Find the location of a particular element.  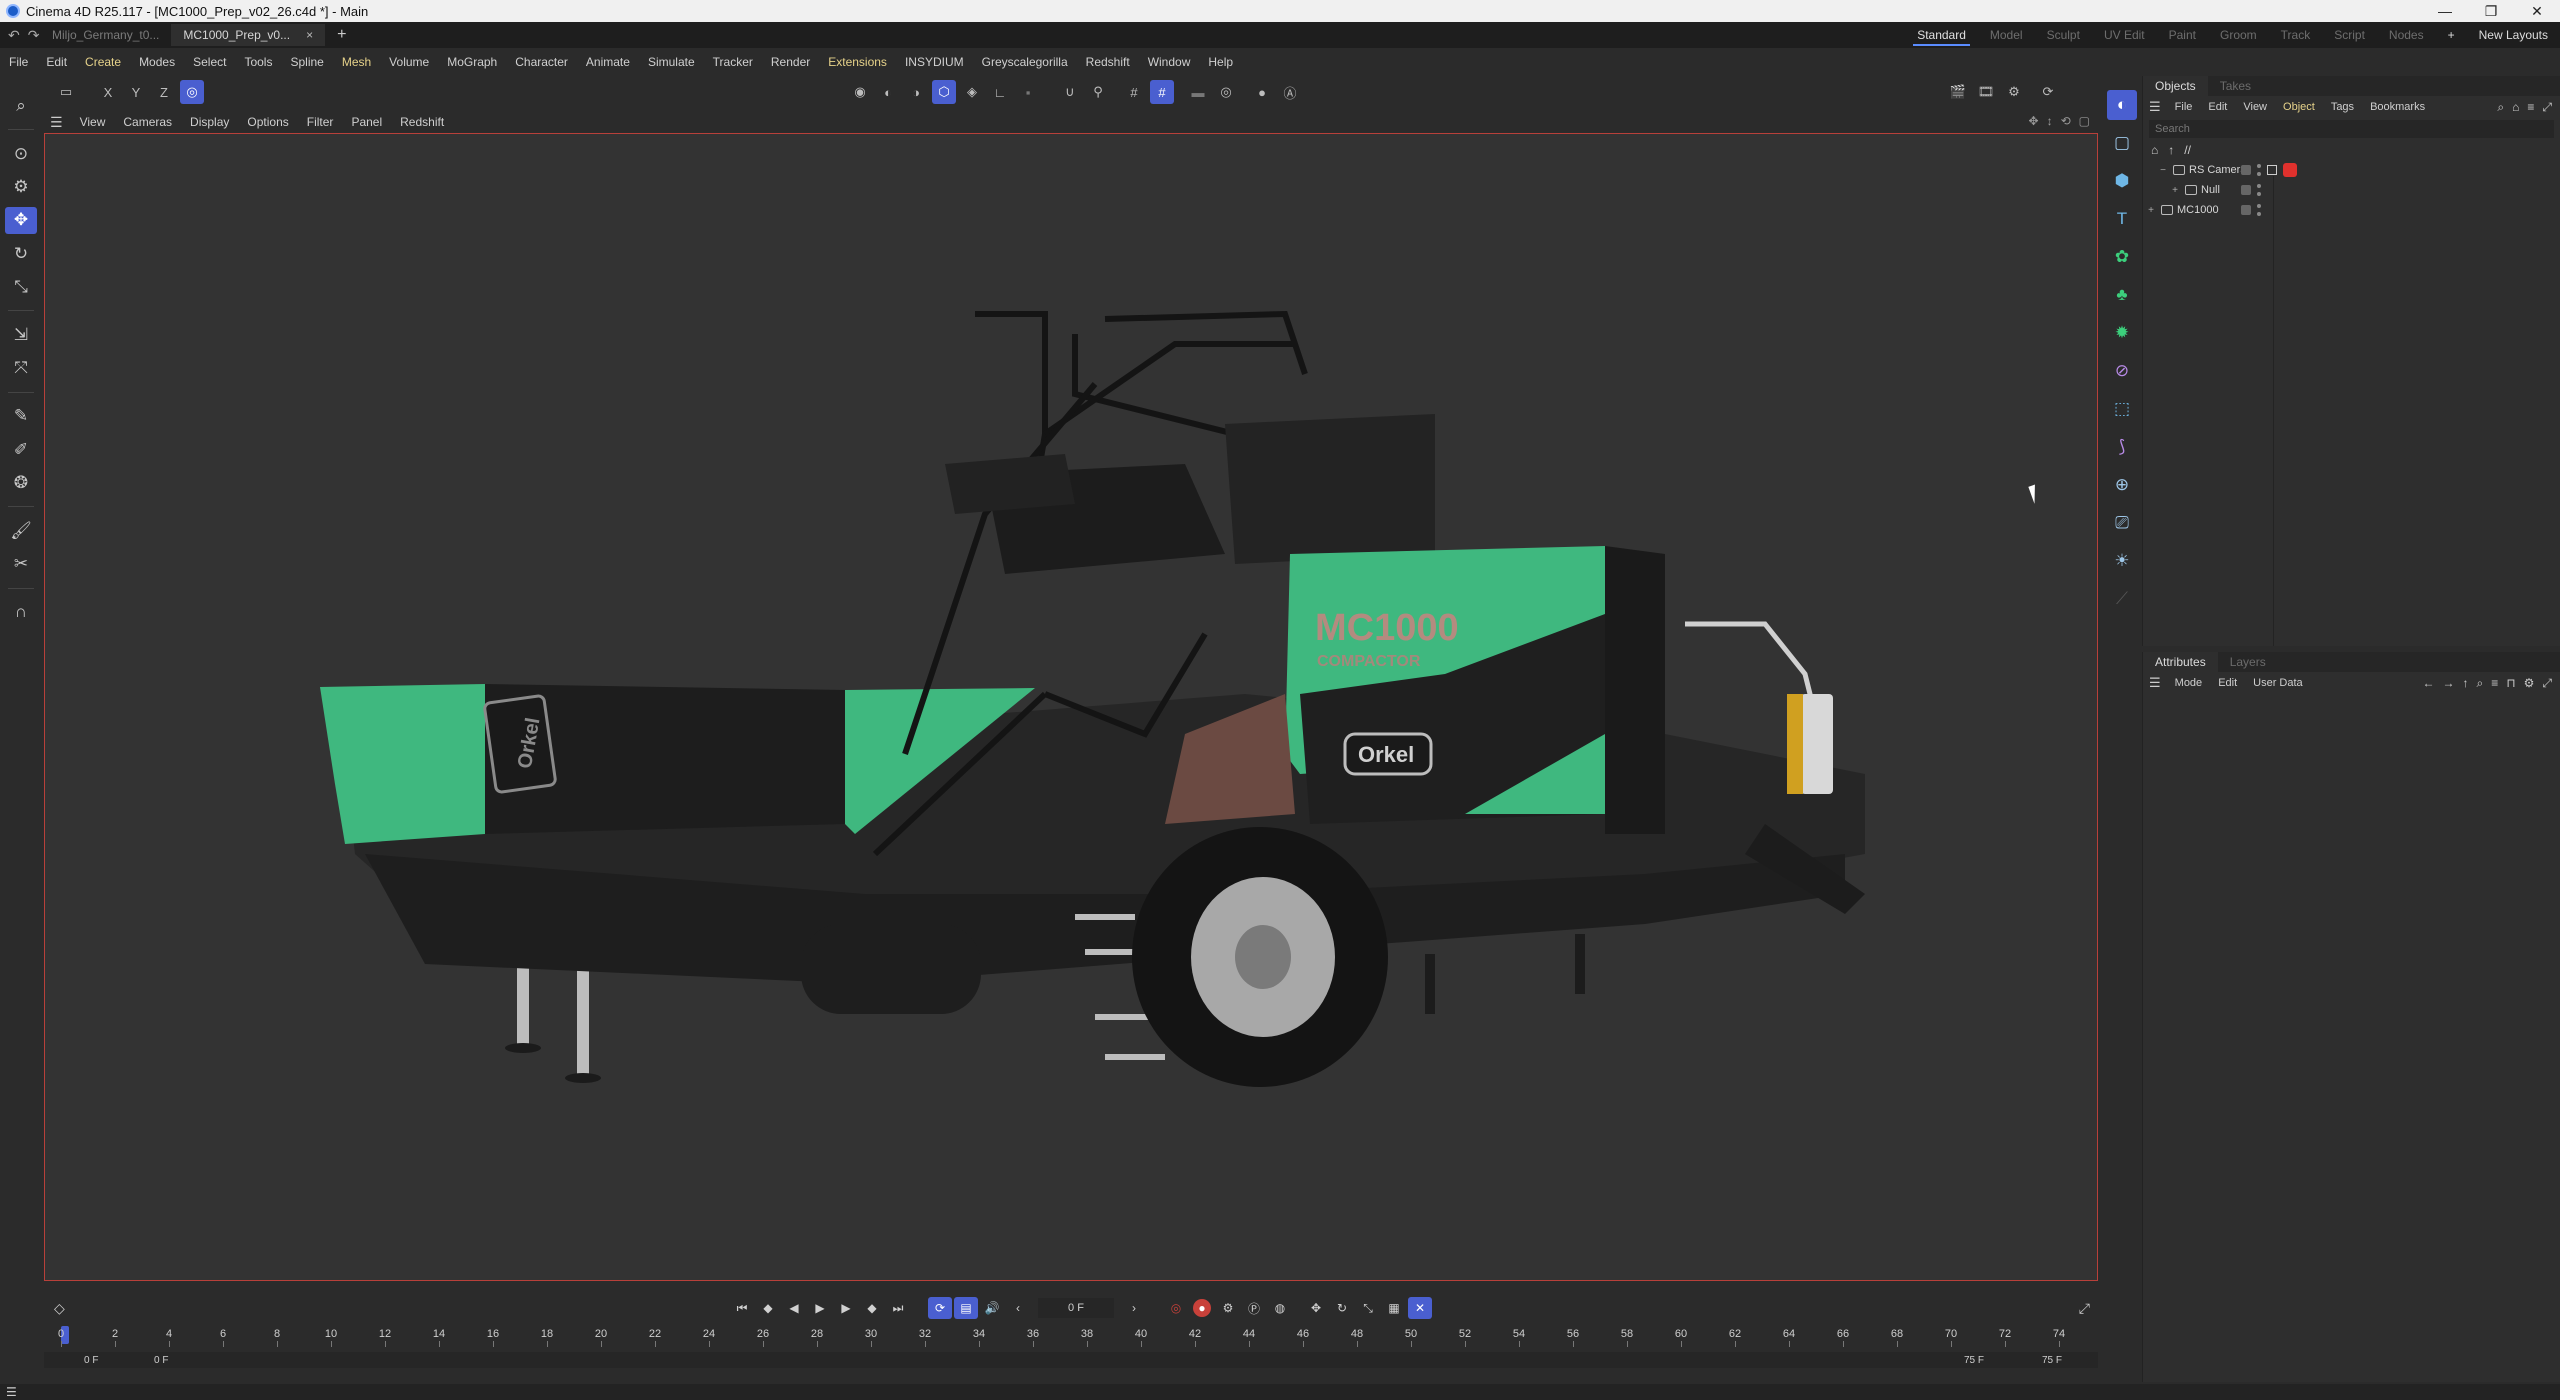

menu-redshift: Redshift is located at coordinates (1108, 62).